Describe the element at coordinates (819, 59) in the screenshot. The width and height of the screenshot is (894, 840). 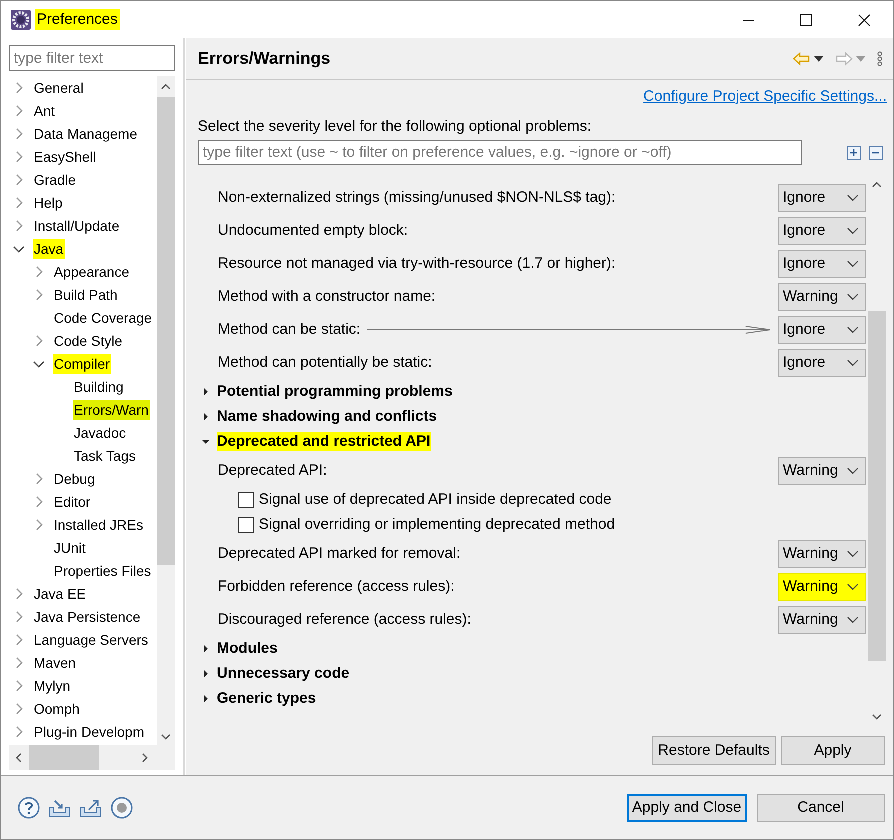
I see `dropdown-caret-icon` at that location.